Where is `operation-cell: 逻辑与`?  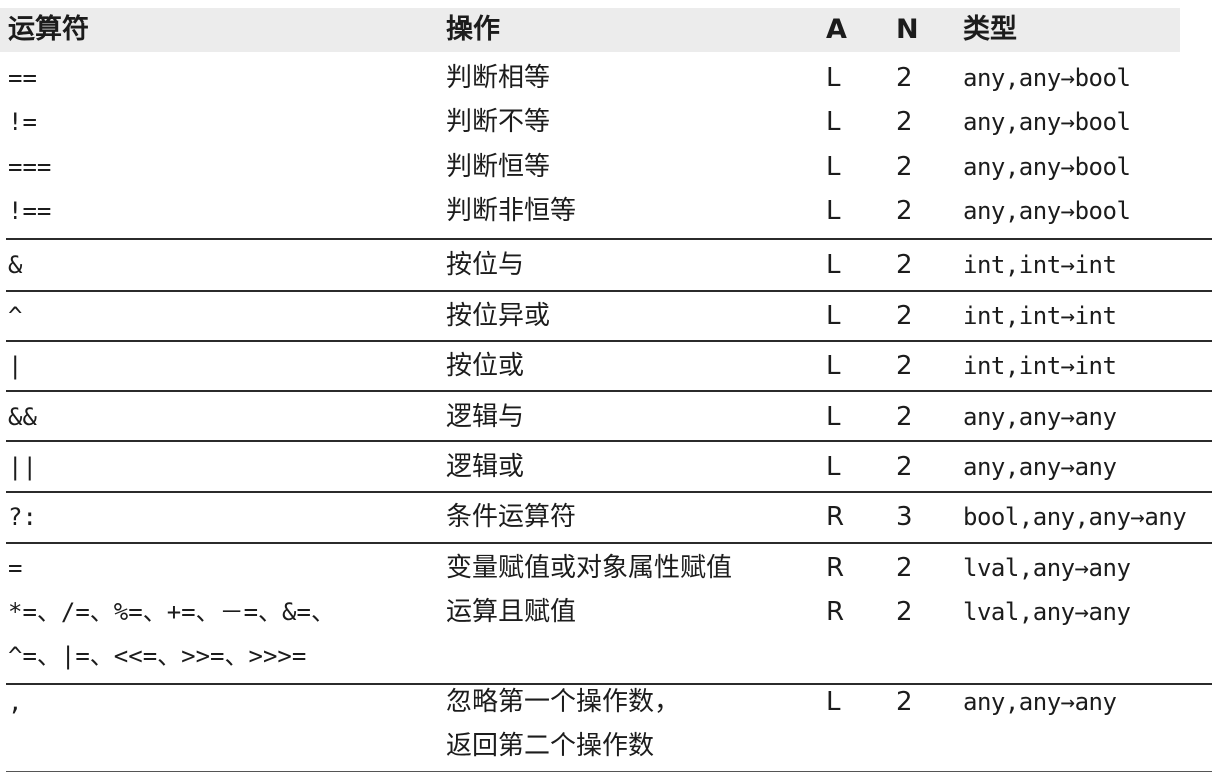
operation-cell: 逻辑与 is located at coordinates (485, 417).